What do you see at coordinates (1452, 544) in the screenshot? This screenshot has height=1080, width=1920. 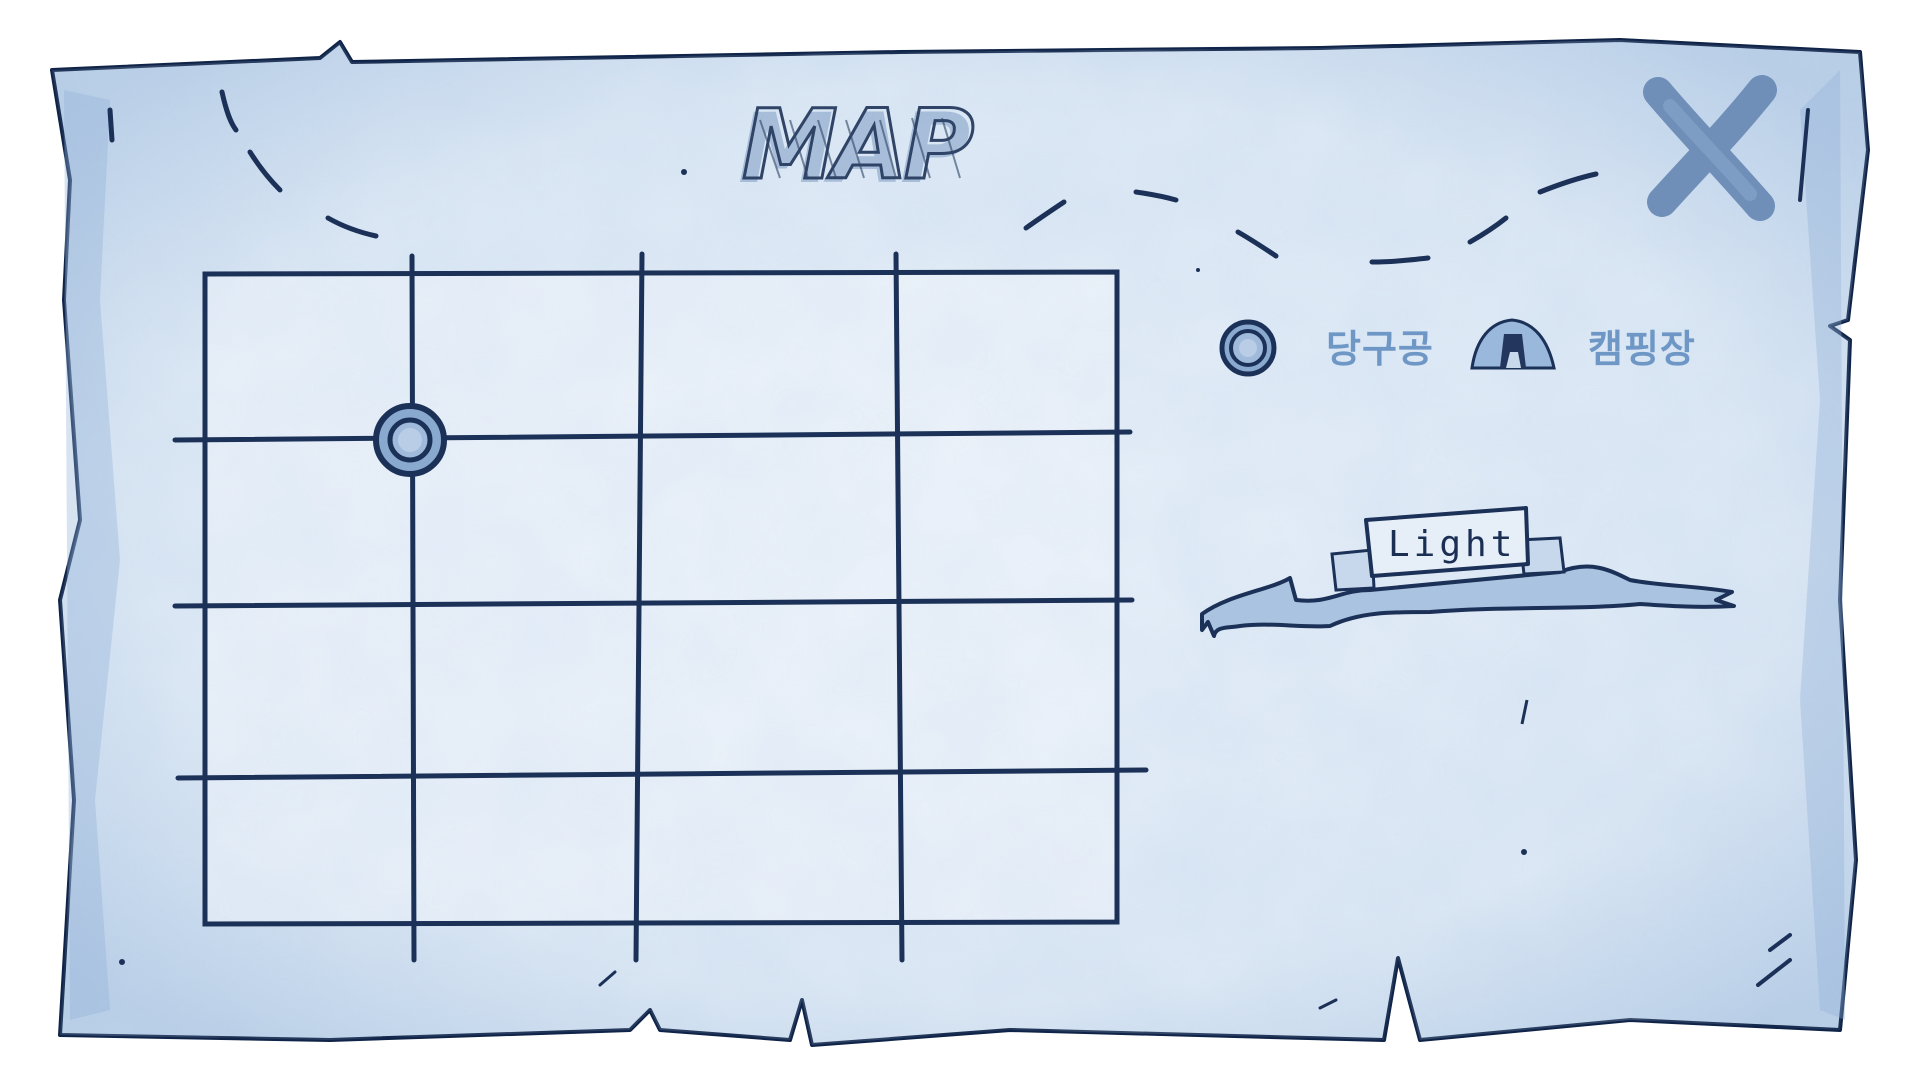 I see `light-banner-label: Light` at bounding box center [1452, 544].